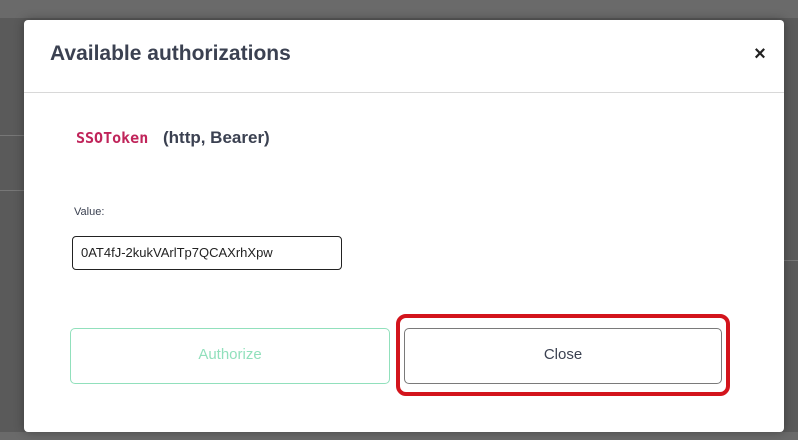 The width and height of the screenshot is (798, 440). I want to click on close-icon: ×, so click(760, 54).